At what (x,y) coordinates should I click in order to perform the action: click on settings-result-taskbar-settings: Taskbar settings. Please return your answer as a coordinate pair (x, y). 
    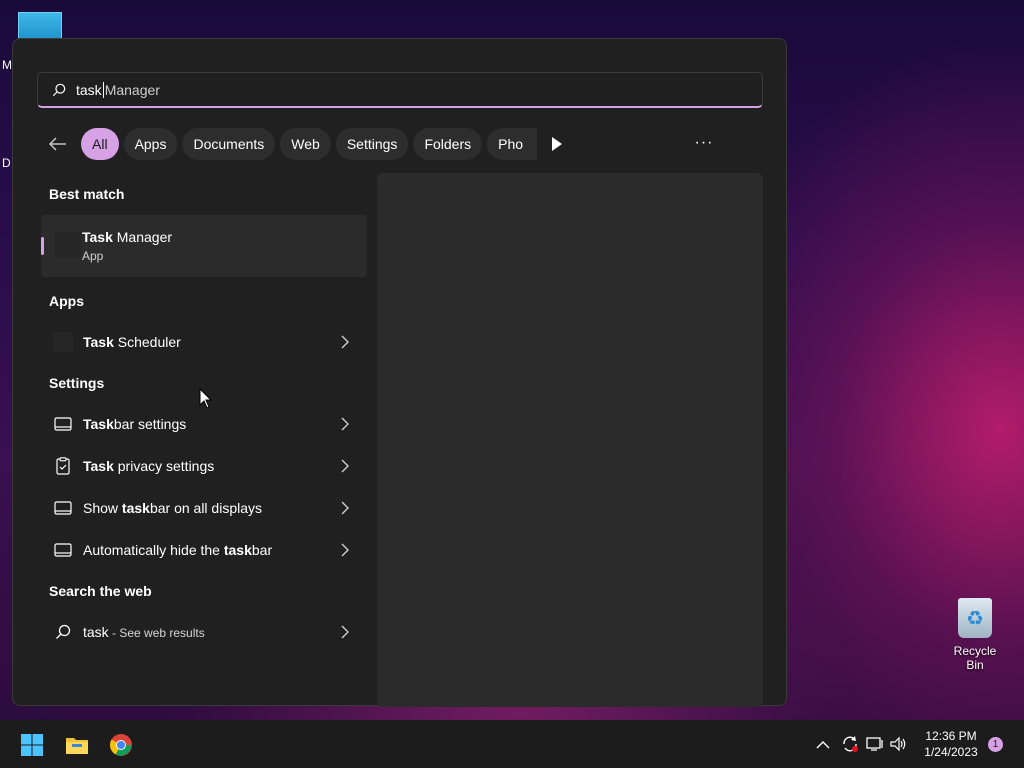
    Looking at the image, I should click on (204, 424).